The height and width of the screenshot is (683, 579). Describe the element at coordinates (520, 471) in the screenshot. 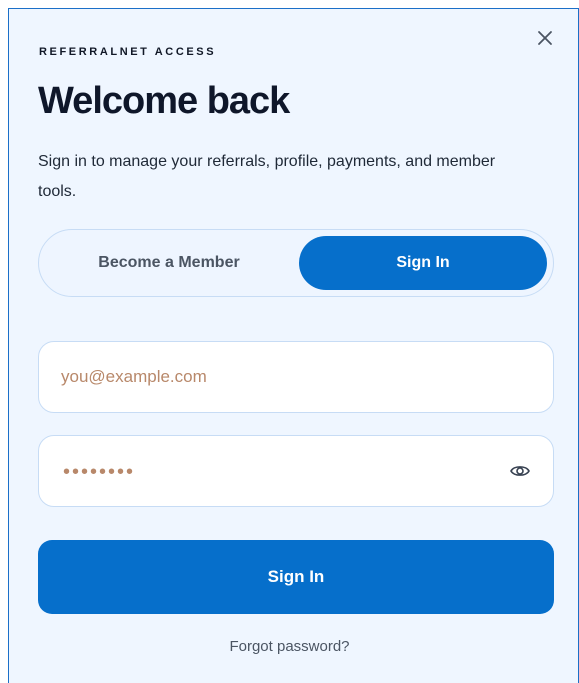

I see `eye-icon` at that location.